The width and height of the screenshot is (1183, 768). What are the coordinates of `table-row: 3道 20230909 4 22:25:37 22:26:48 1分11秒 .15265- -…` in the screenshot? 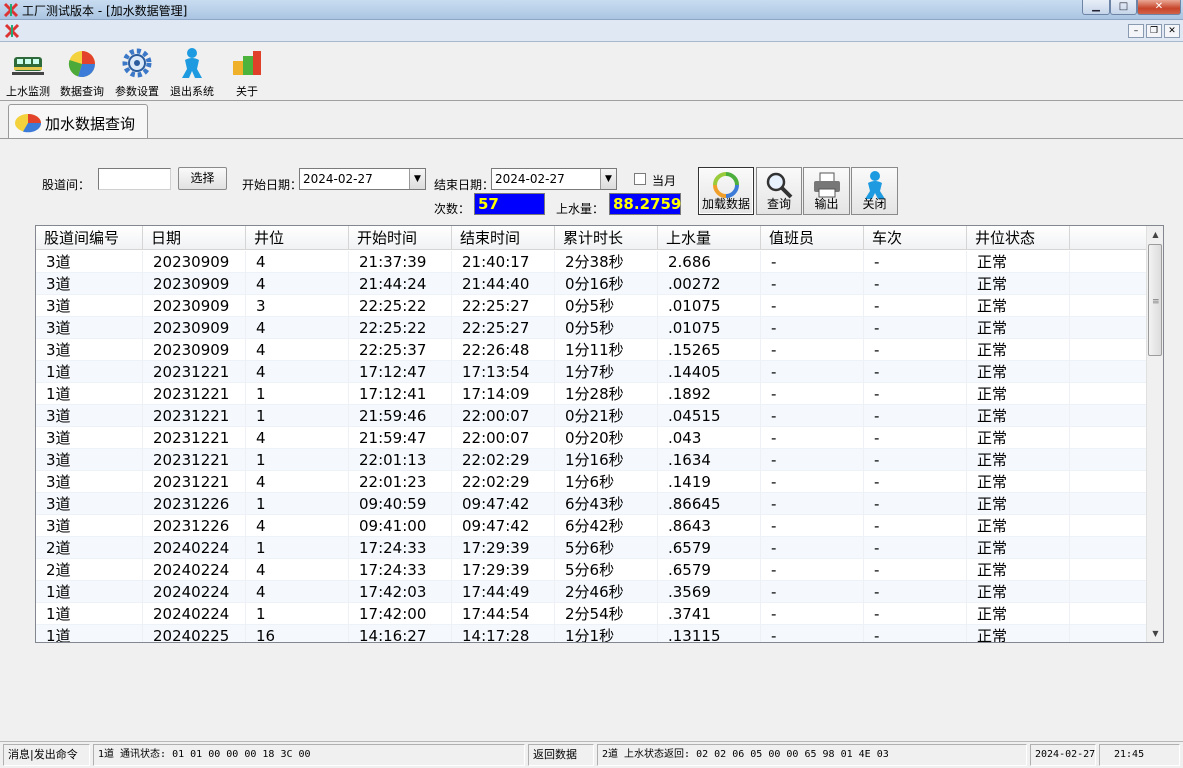 It's located at (592, 350).